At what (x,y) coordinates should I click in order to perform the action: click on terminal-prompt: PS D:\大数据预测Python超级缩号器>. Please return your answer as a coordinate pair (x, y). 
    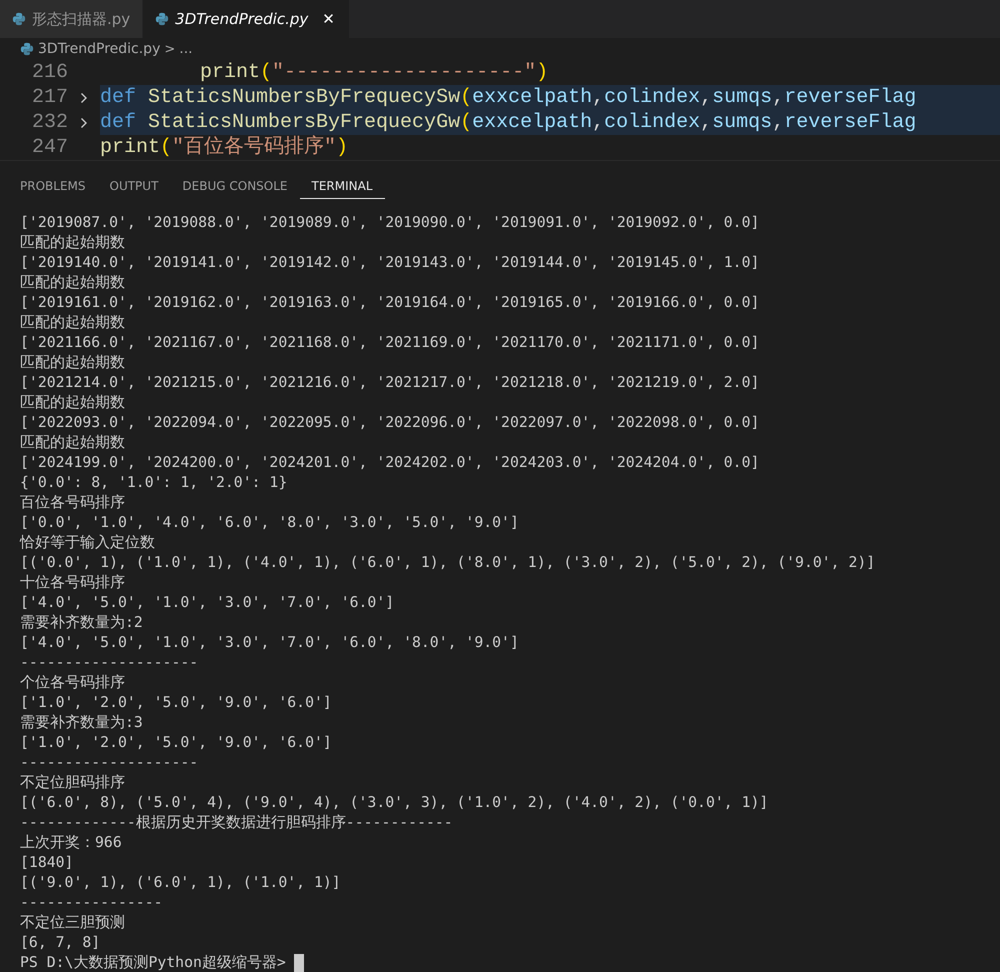
    Looking at the image, I should click on (153, 962).